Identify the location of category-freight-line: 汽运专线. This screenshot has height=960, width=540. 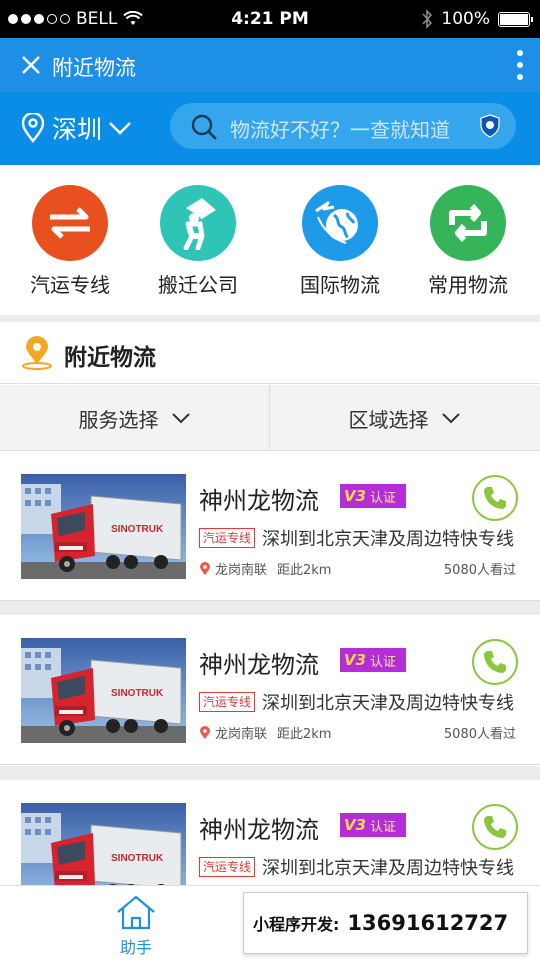
(70, 241).